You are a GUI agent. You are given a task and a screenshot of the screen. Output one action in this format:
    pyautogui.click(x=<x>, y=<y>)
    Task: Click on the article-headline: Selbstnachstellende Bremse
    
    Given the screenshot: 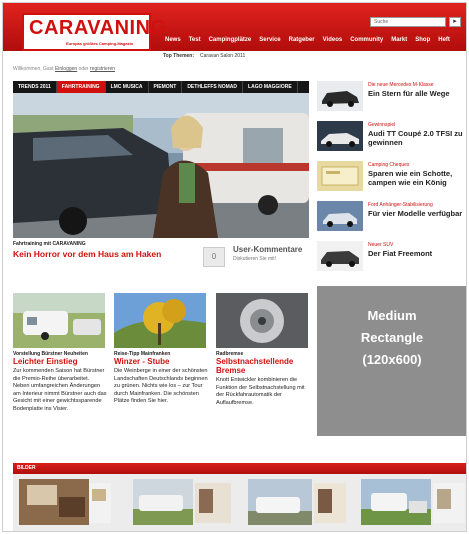 What is the action you would take?
    pyautogui.click(x=266, y=366)
    